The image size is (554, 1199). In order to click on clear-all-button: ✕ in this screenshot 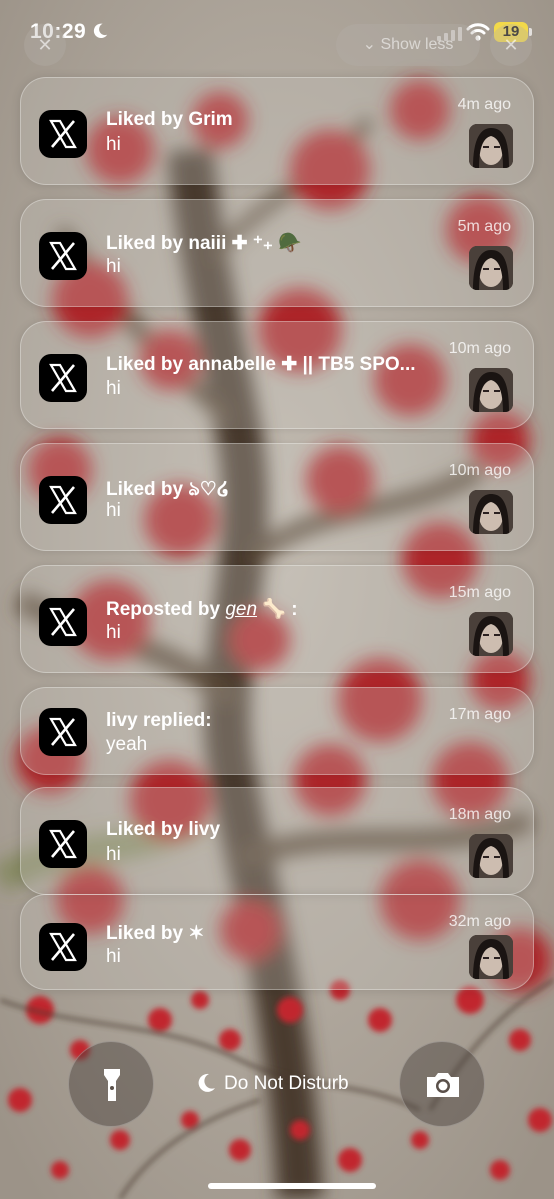, I will do `click(511, 45)`.